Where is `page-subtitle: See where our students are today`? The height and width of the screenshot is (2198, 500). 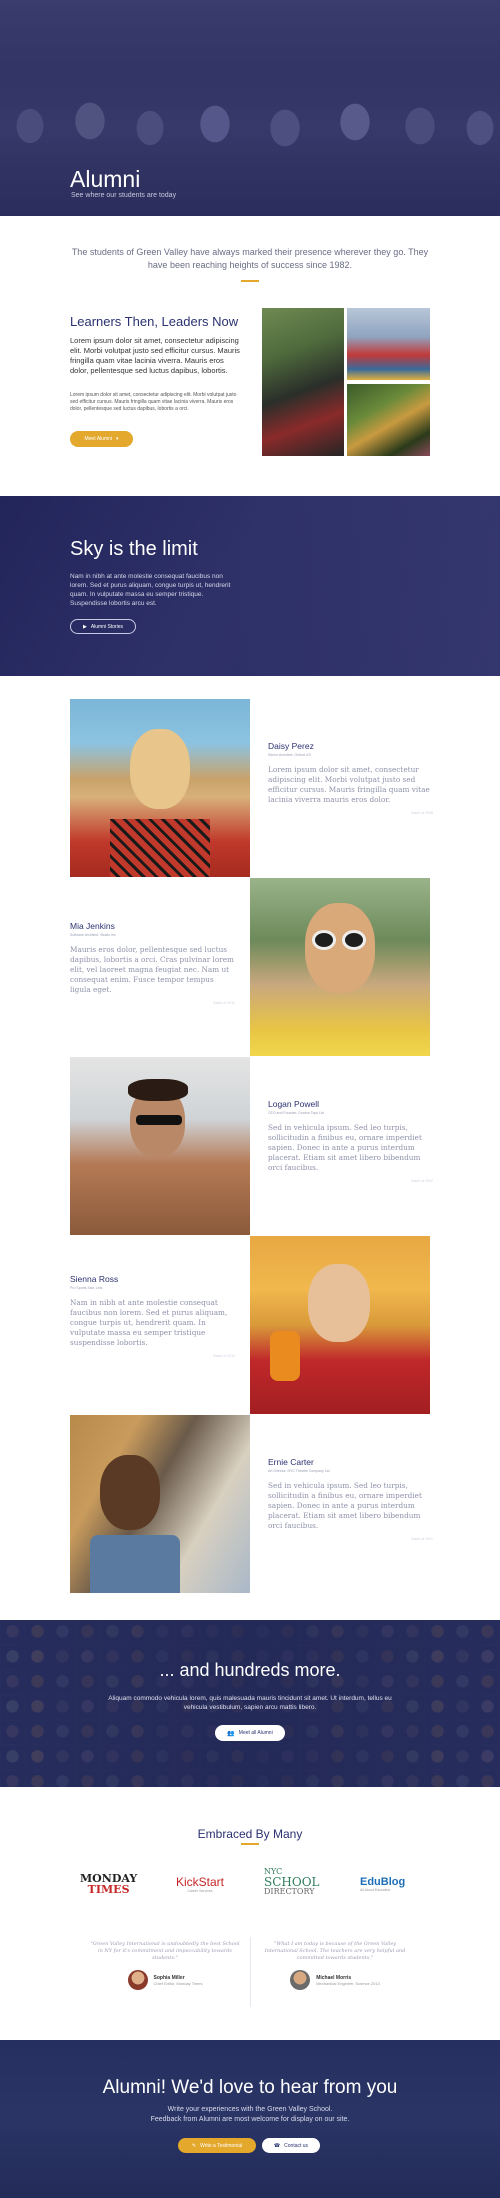
page-subtitle: See where our students are today is located at coordinates (124, 195).